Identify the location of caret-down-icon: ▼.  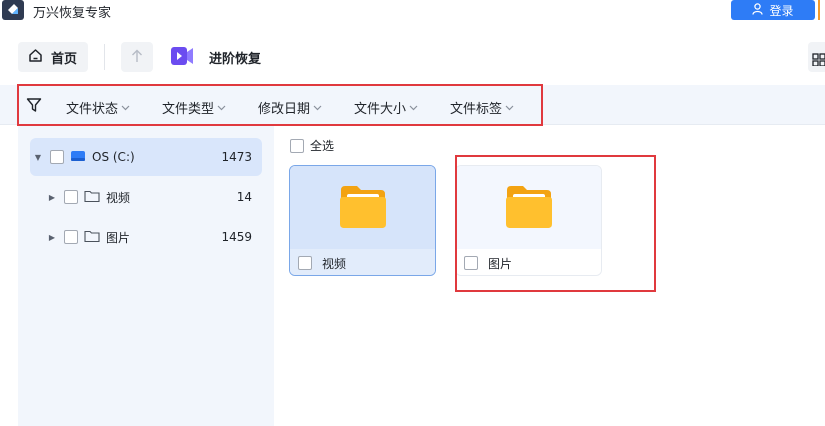
(38, 157).